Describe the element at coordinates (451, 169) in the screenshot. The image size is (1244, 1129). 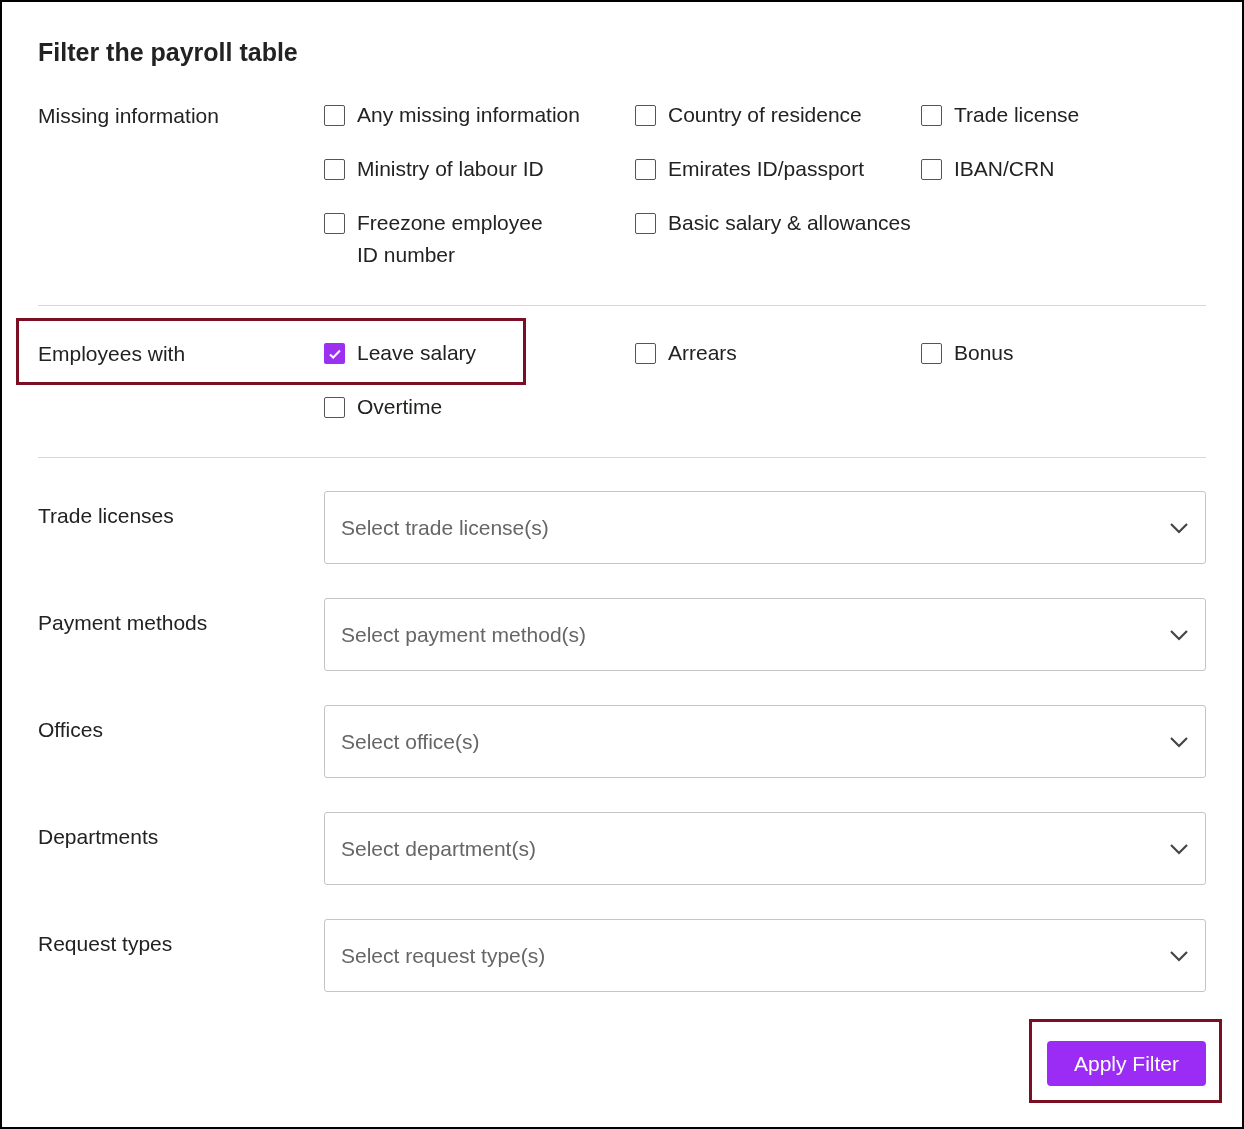
I see `checkbox-label: Ministry of labour ID` at that location.